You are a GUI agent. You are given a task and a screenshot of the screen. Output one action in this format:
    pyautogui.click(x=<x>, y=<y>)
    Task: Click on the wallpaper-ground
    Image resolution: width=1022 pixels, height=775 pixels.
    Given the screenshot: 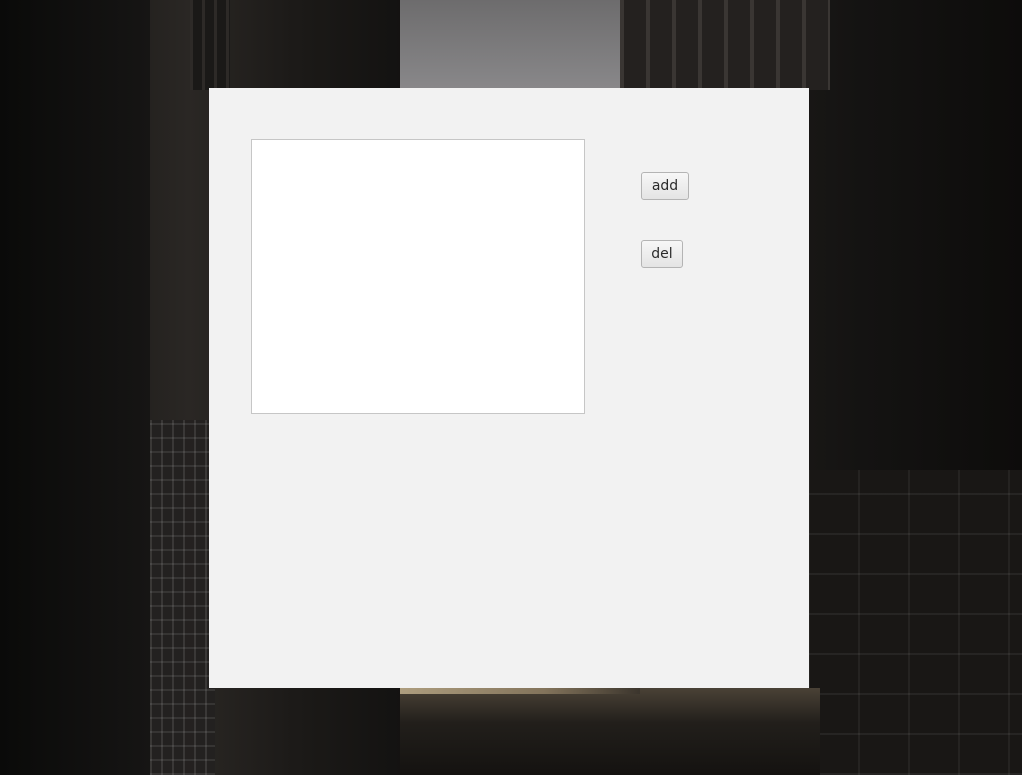 What is the action you would take?
    pyautogui.click(x=610, y=731)
    